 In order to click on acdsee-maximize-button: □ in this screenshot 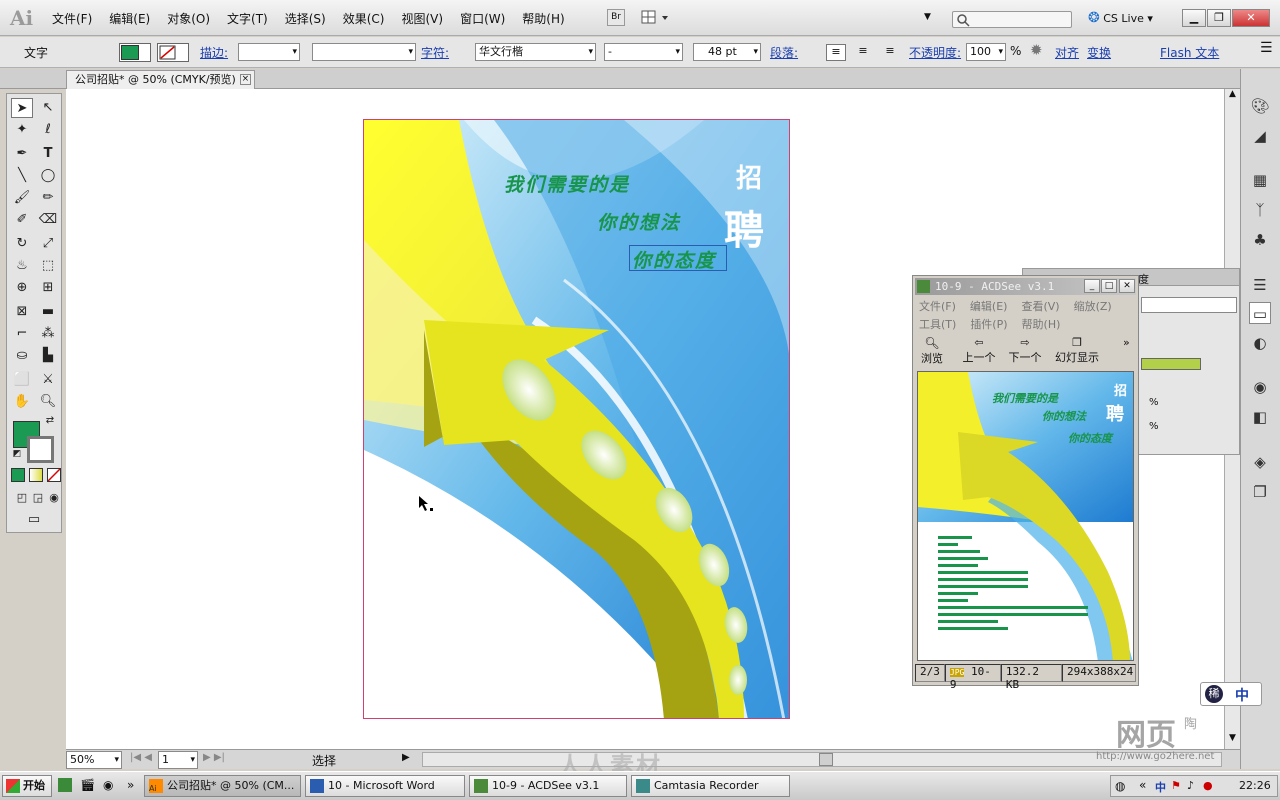, I will do `click(1109, 286)`.